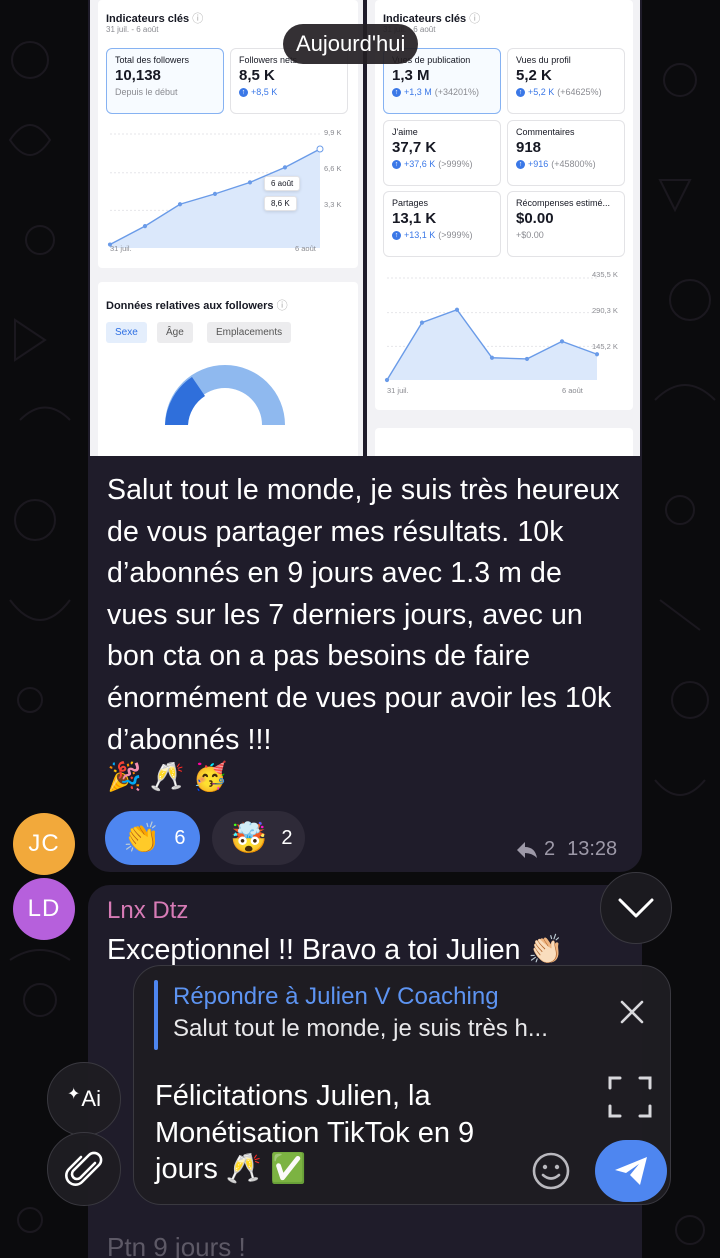  I want to click on key-metrics-date: 31 juil. - 6 août, so click(132, 29).